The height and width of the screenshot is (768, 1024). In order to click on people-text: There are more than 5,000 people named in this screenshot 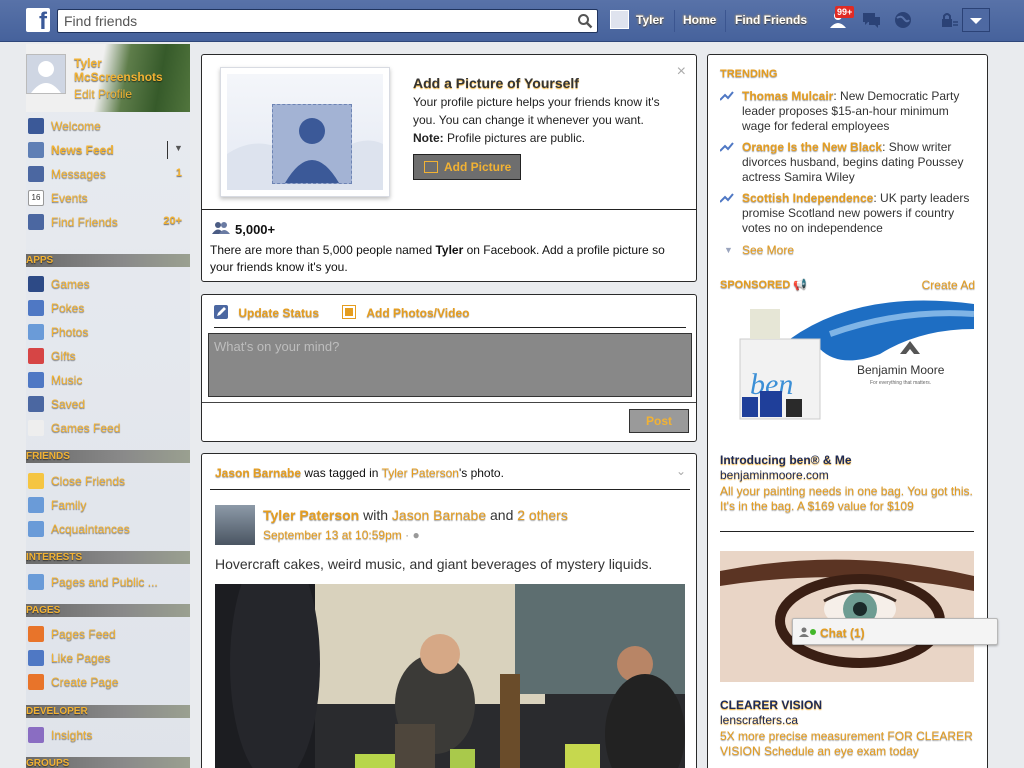, I will do `click(323, 250)`.